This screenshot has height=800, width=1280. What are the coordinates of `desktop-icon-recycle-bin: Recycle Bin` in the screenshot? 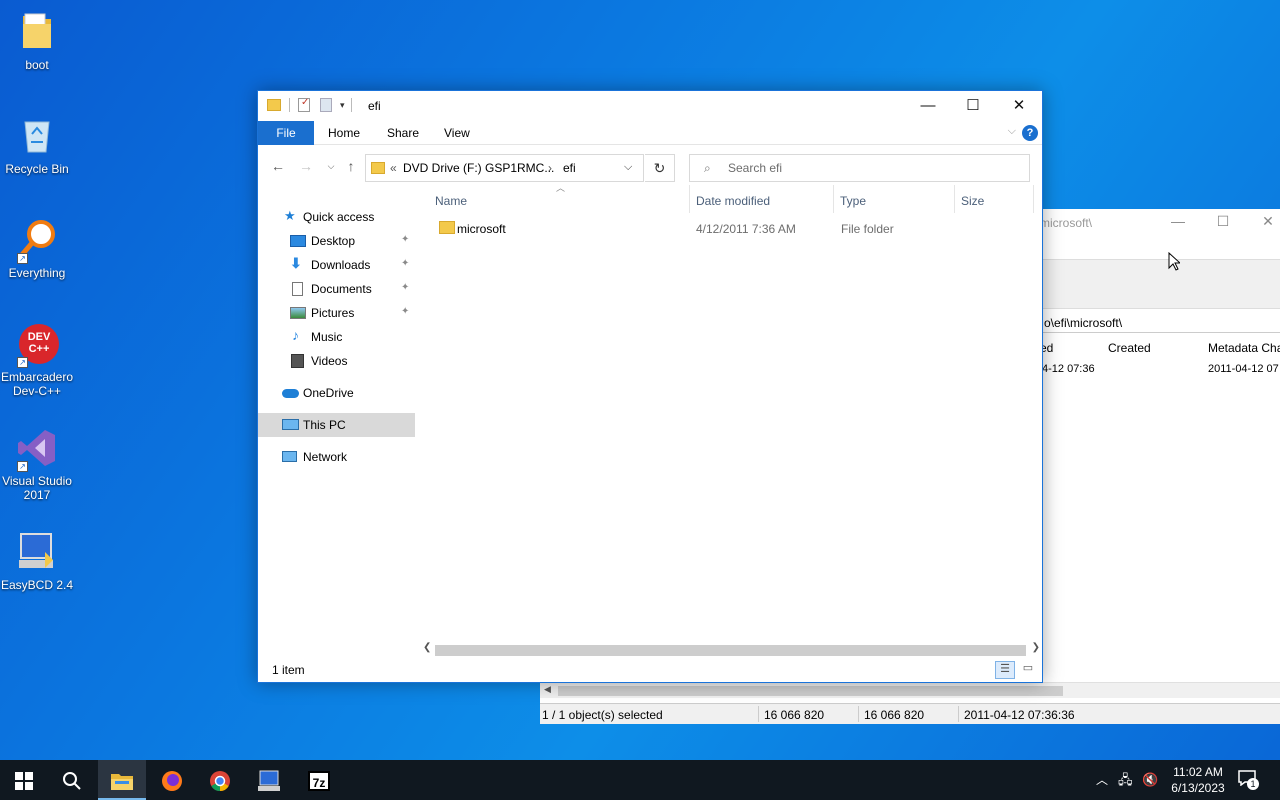 It's located at (37, 145).